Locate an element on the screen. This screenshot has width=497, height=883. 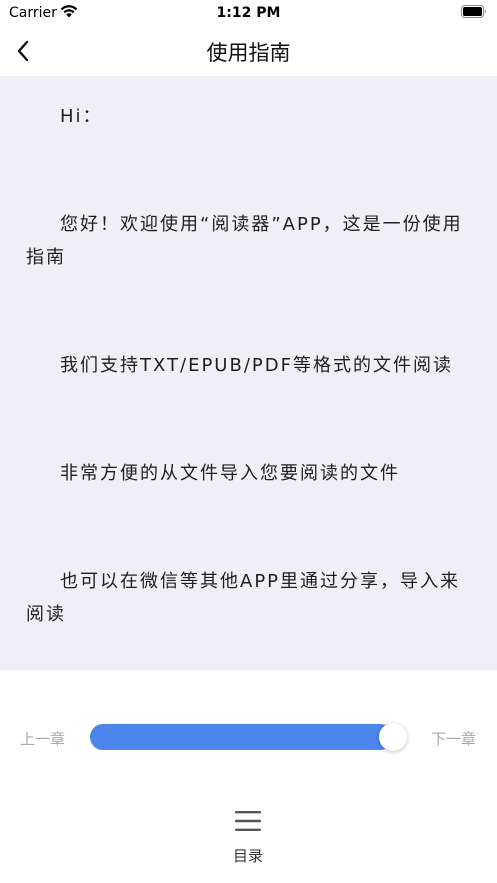
table-of-contents-label: 目录 is located at coordinates (247, 856).